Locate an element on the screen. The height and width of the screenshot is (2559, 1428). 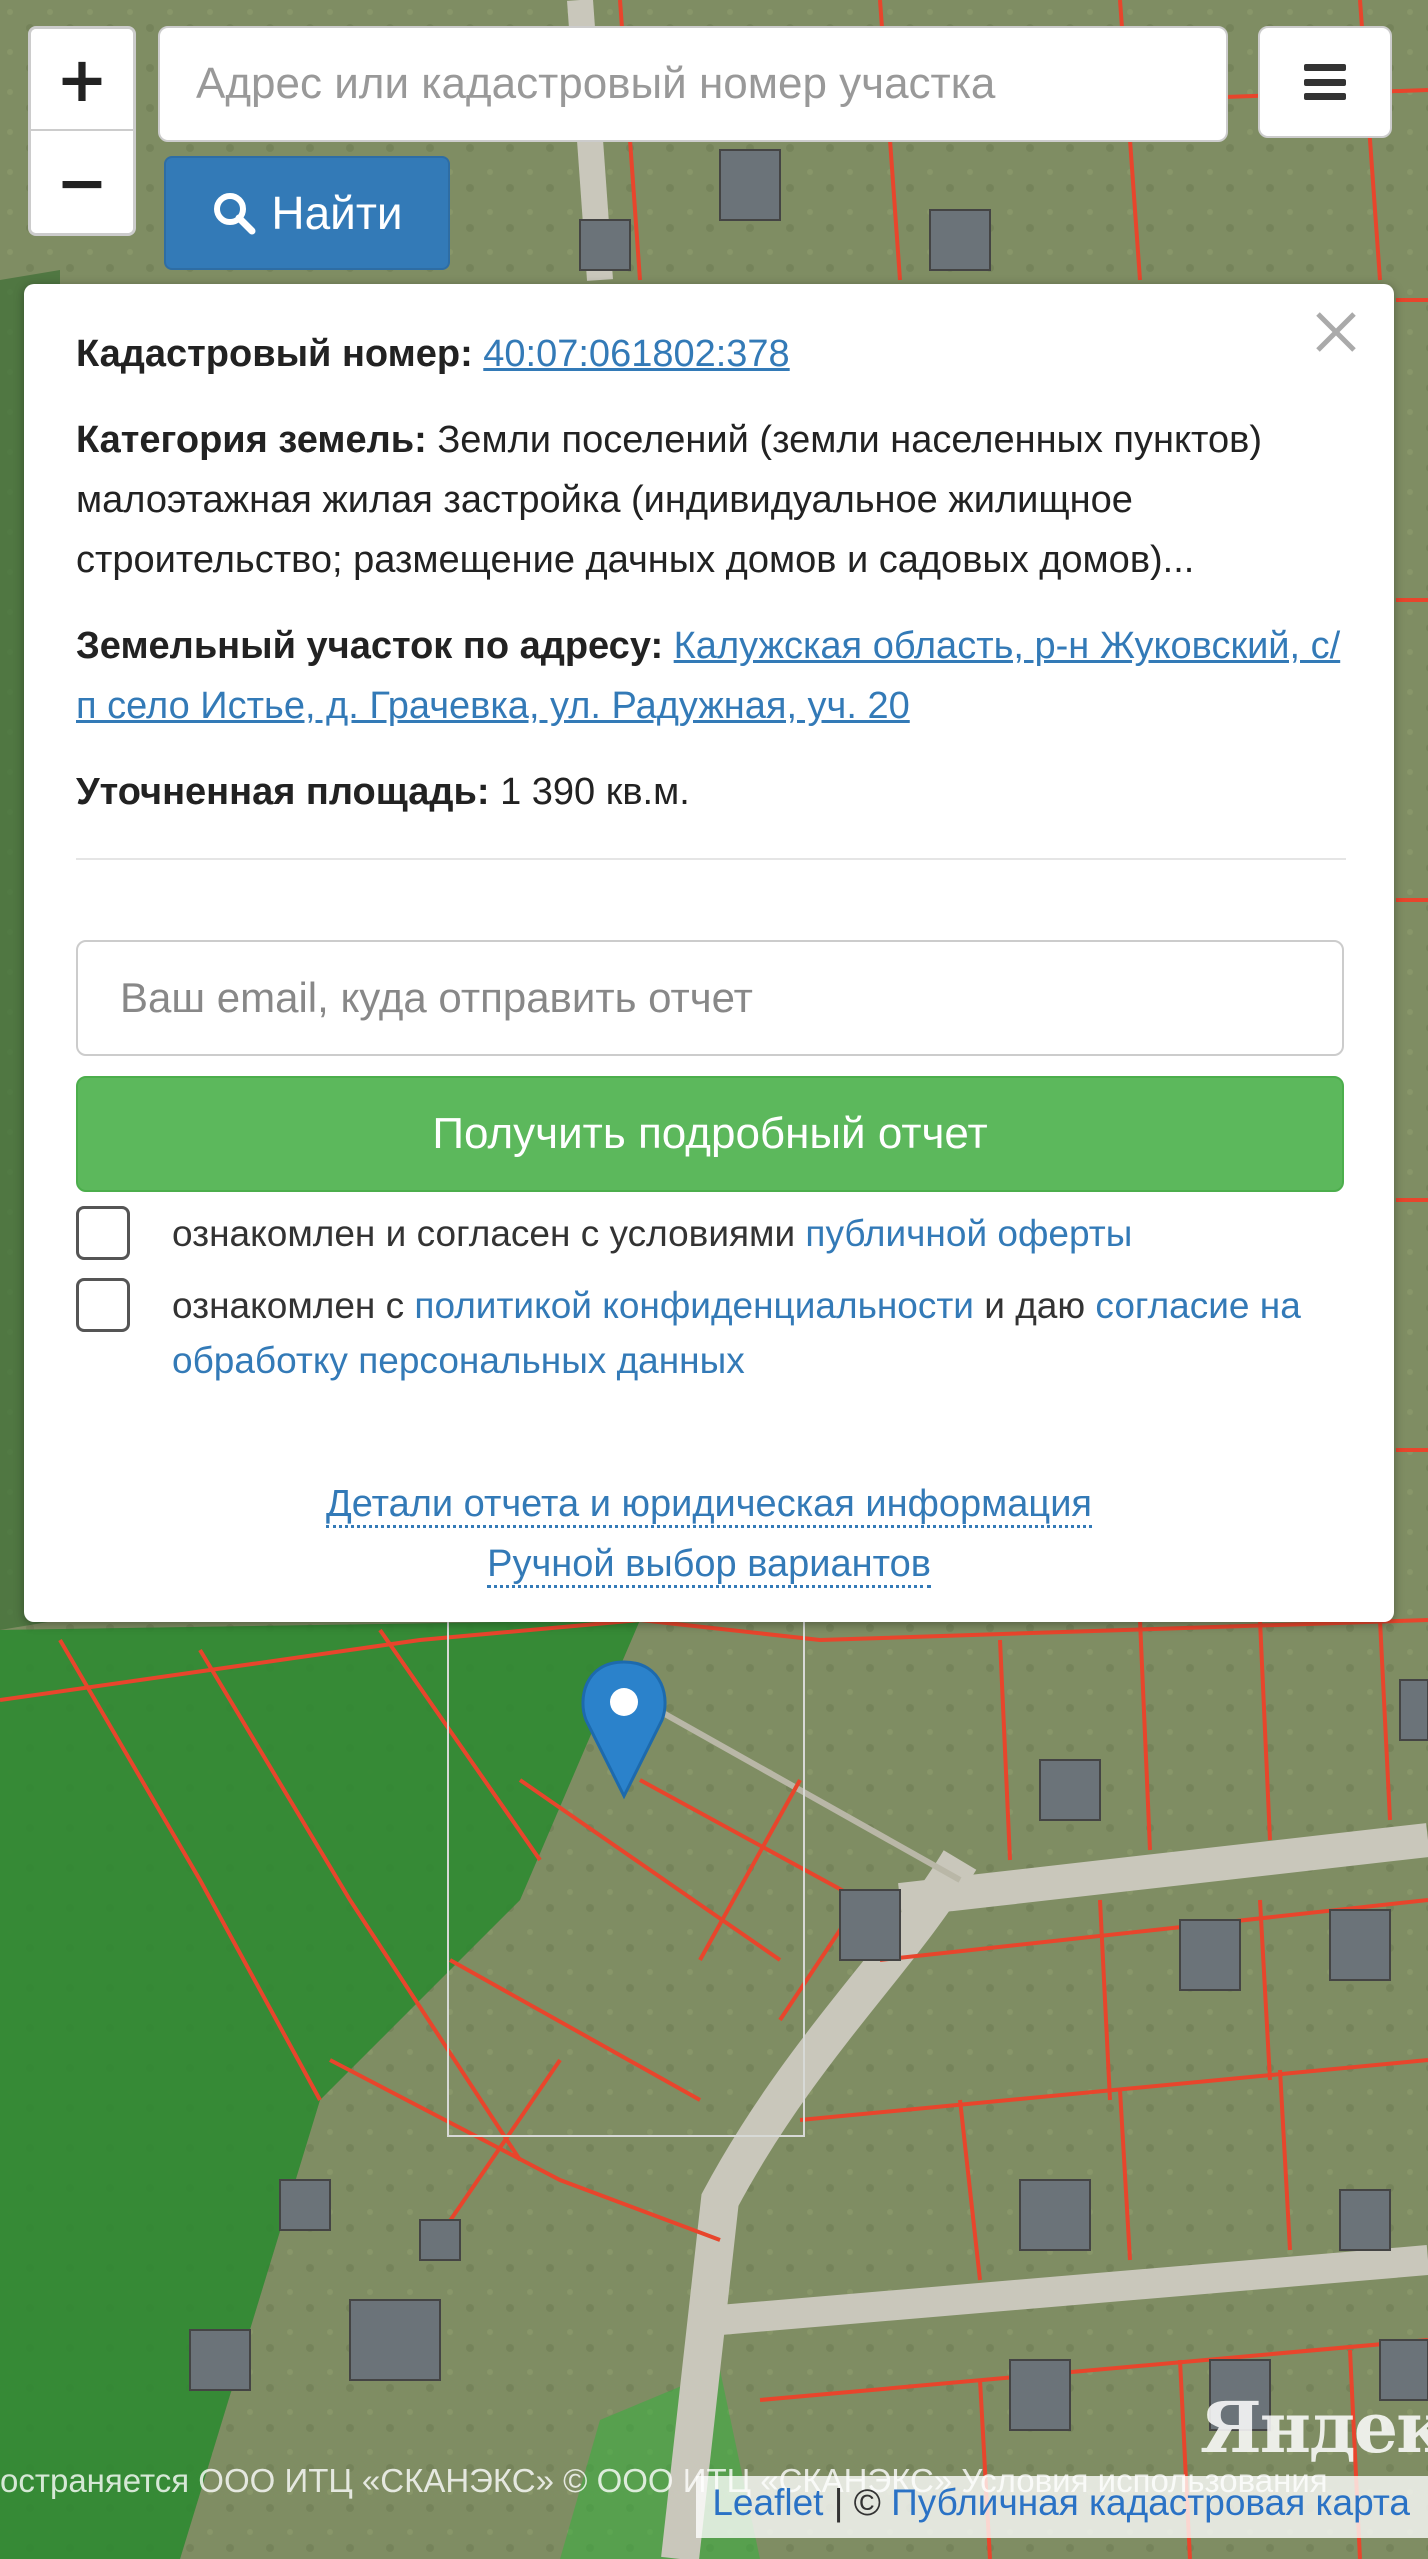
menu-icon is located at coordinates (1325, 82).